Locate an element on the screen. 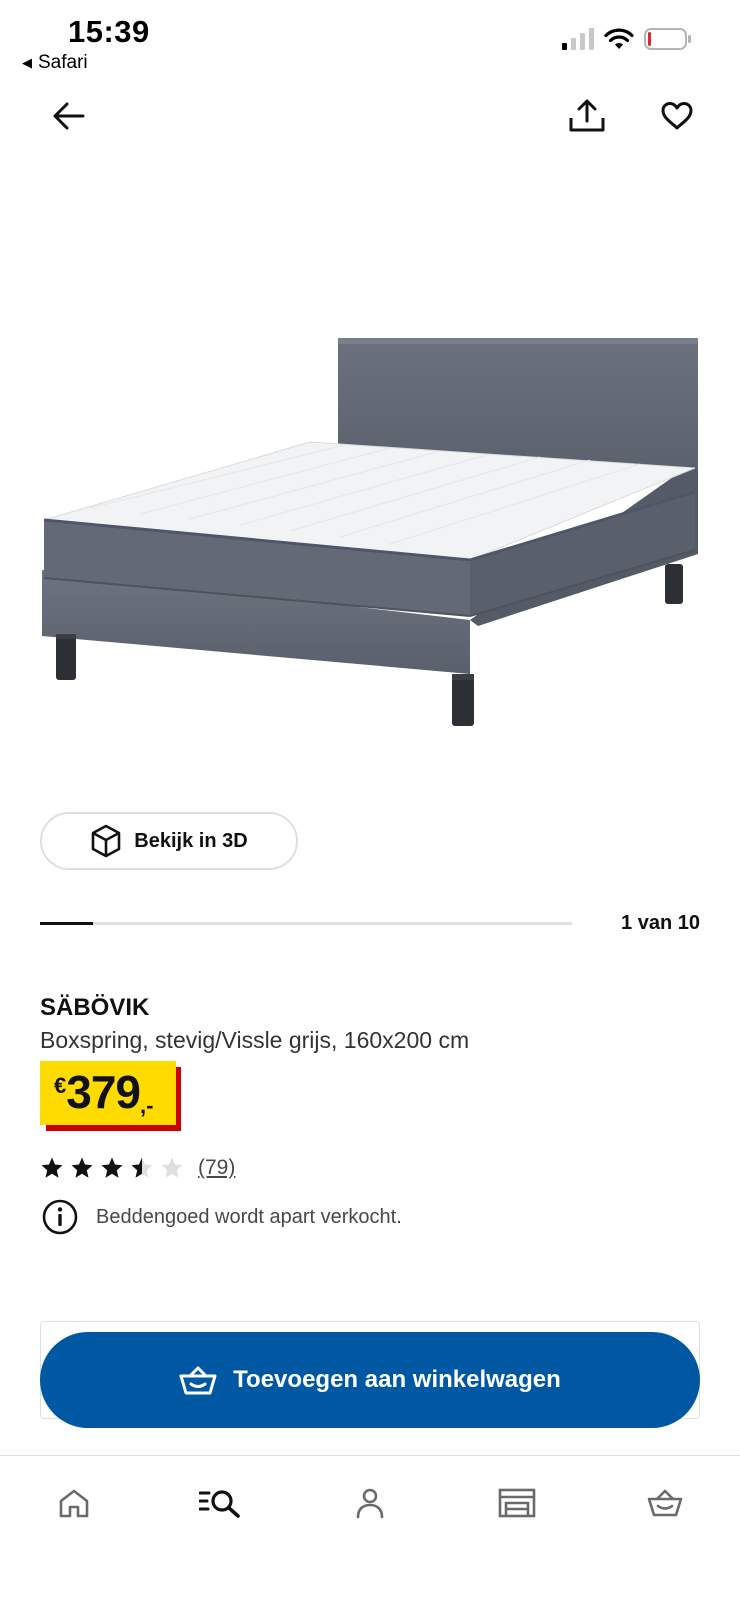  price-currency: € is located at coordinates (60, 1085).